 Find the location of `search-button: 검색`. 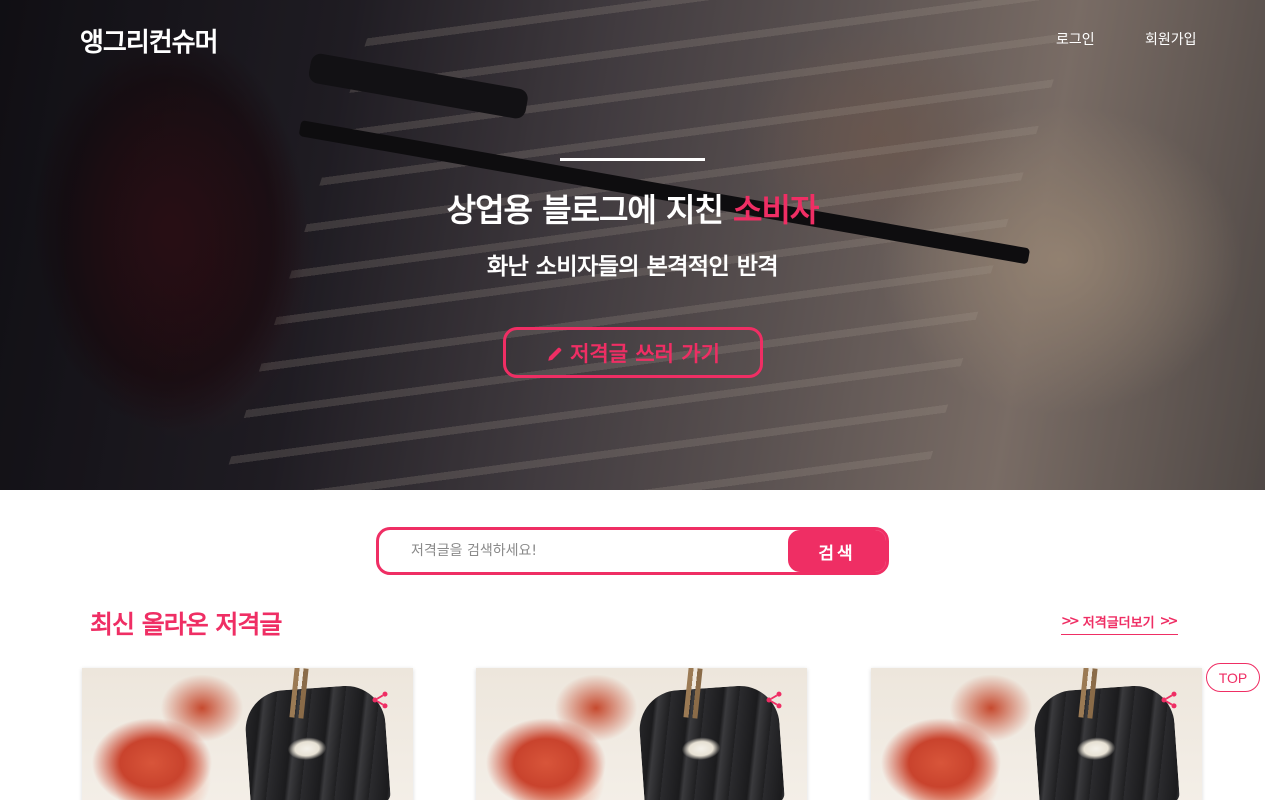

search-button: 검색 is located at coordinates (837, 551).